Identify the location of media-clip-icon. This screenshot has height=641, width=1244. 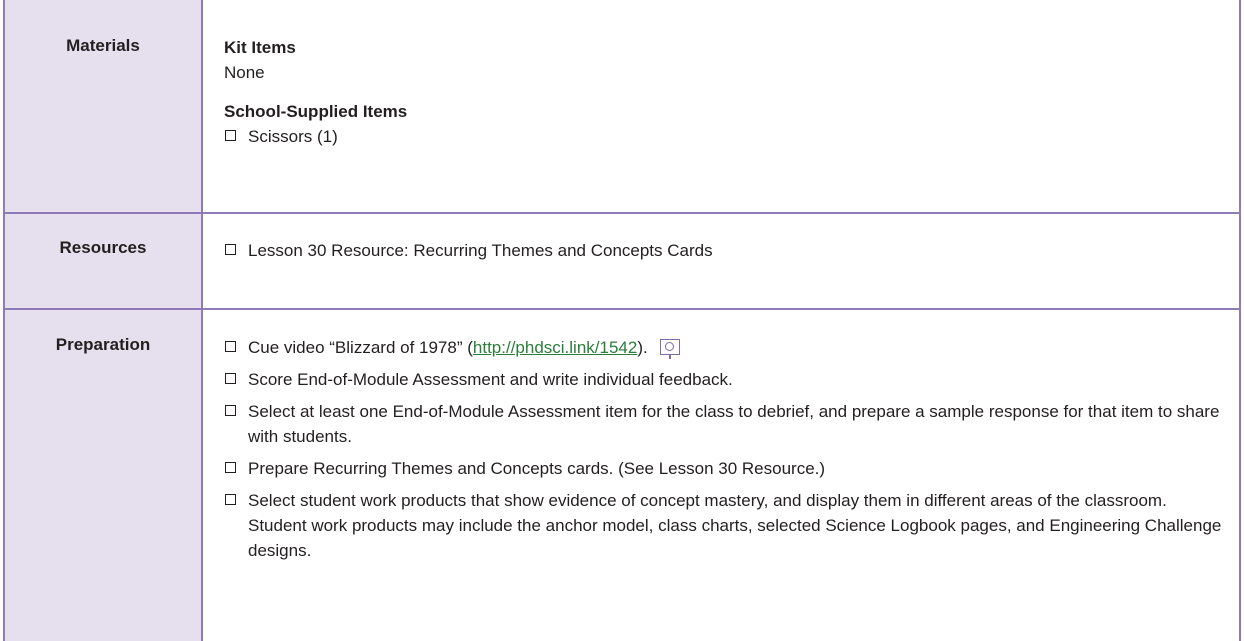
(670, 349).